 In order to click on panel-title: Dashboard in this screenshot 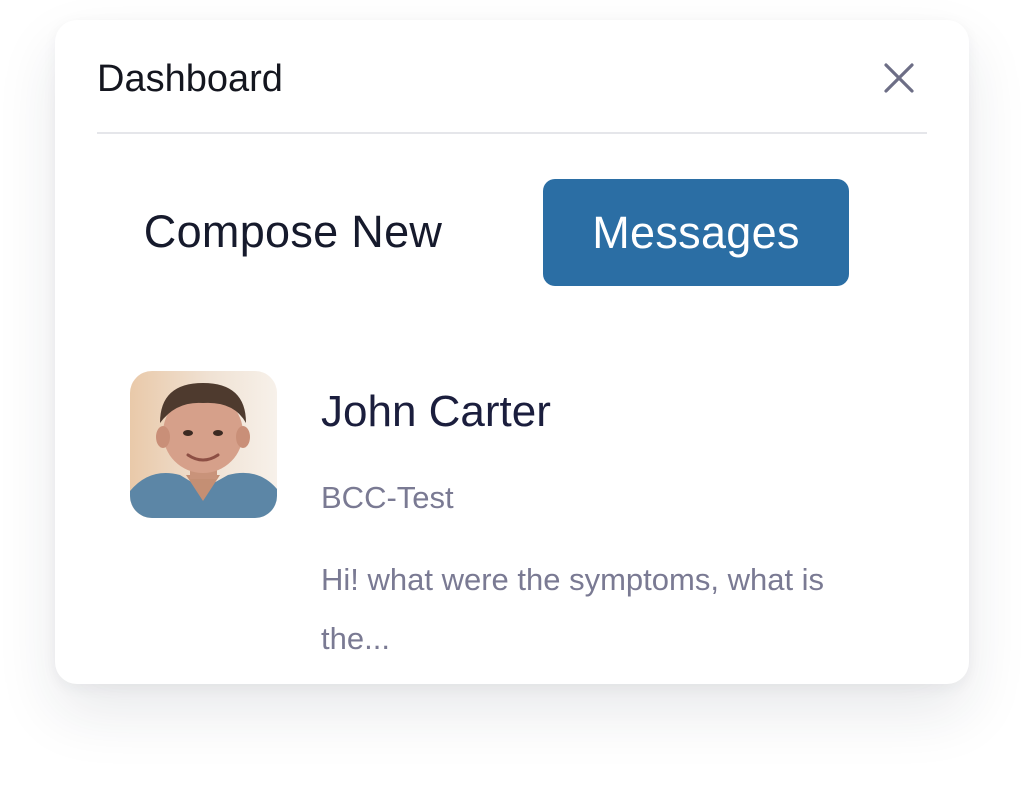, I will do `click(190, 79)`.